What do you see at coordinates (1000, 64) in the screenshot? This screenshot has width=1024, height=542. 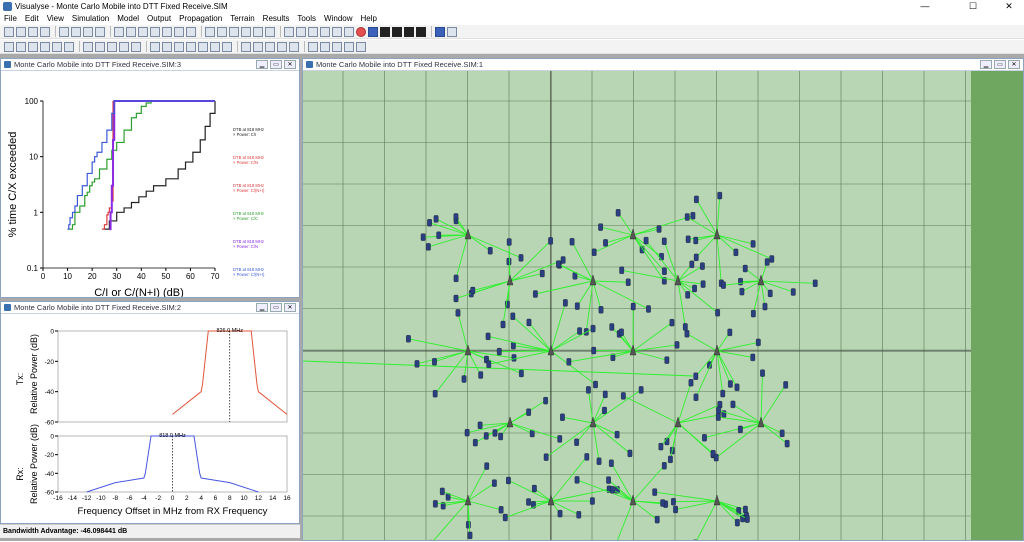 I see `map-maximize-button: ▭` at bounding box center [1000, 64].